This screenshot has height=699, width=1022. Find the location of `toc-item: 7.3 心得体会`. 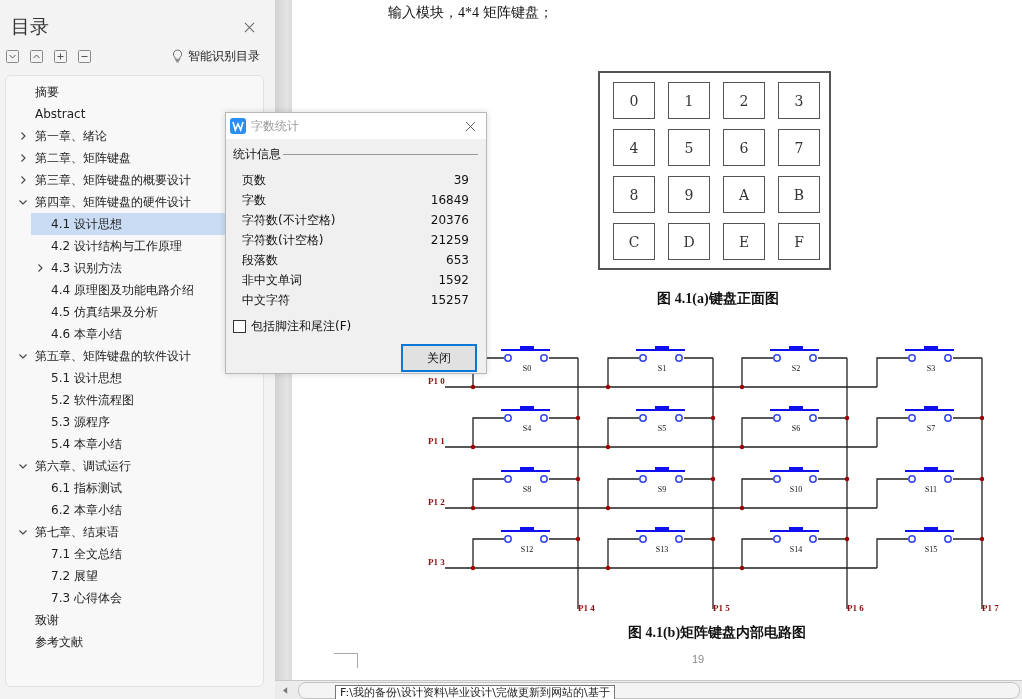

toc-item: 7.3 心得体会 is located at coordinates (145, 598).